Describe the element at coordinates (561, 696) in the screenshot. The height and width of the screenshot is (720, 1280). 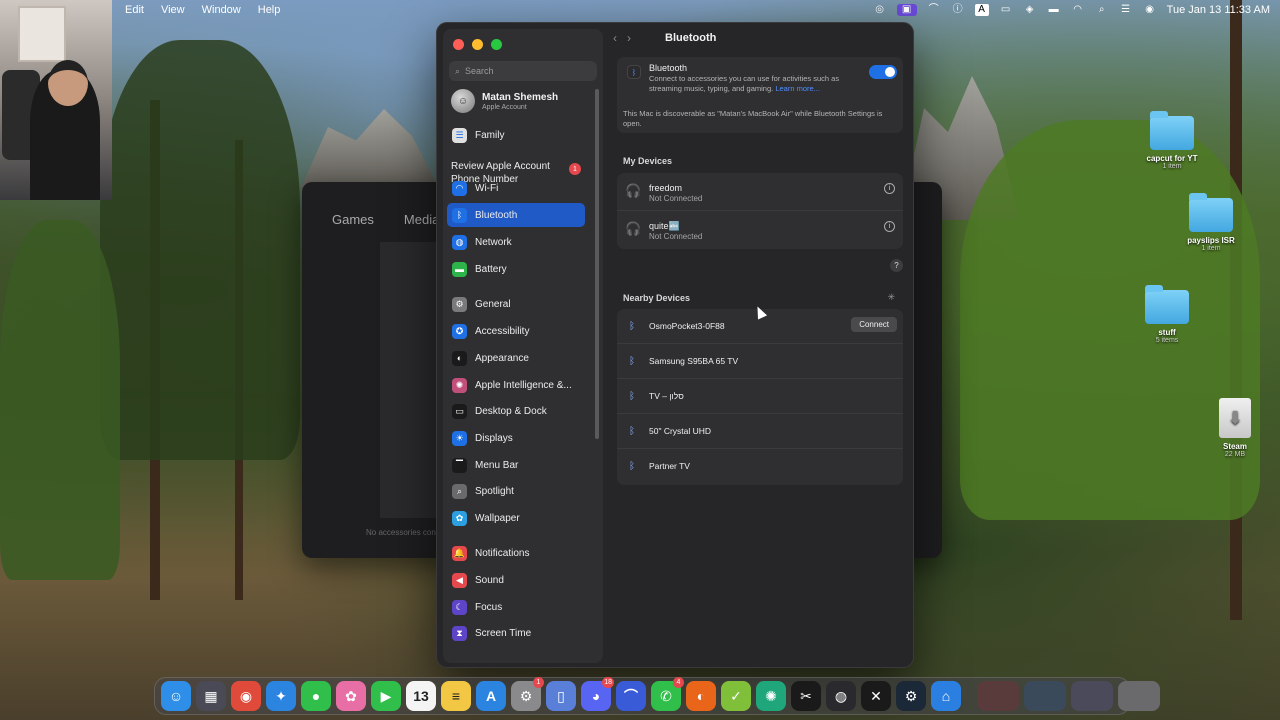
I see `files-icon: ▯` at that location.